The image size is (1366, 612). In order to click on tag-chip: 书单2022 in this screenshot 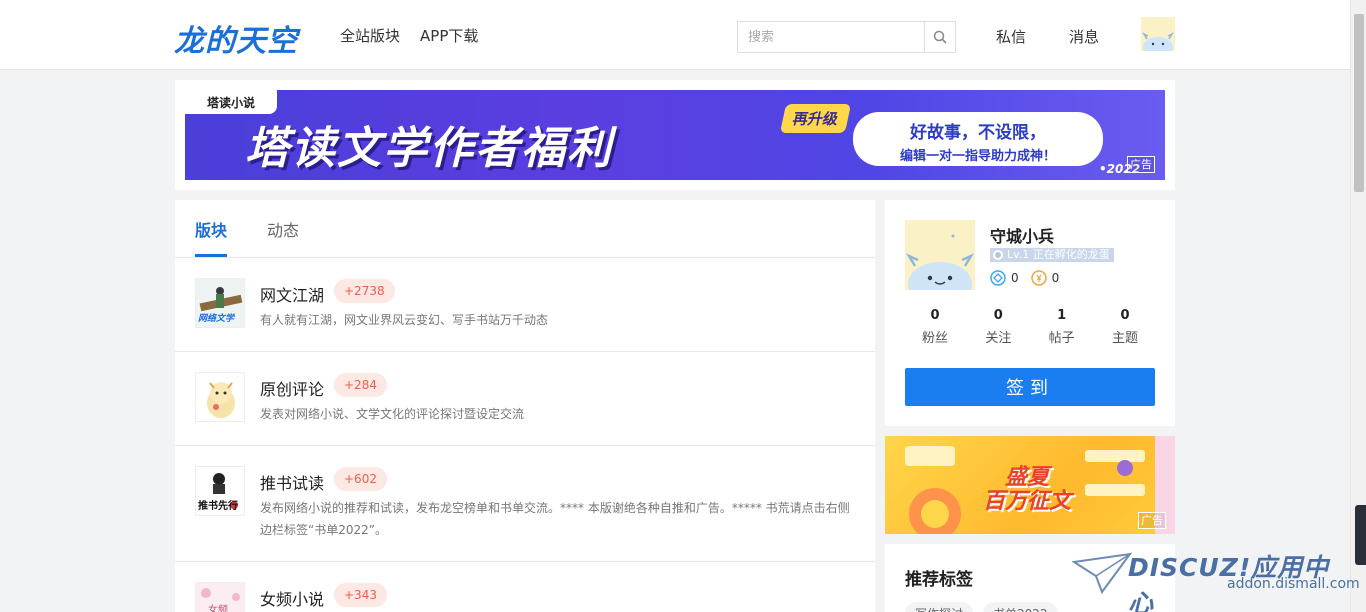, I will do `click(1020, 607)`.